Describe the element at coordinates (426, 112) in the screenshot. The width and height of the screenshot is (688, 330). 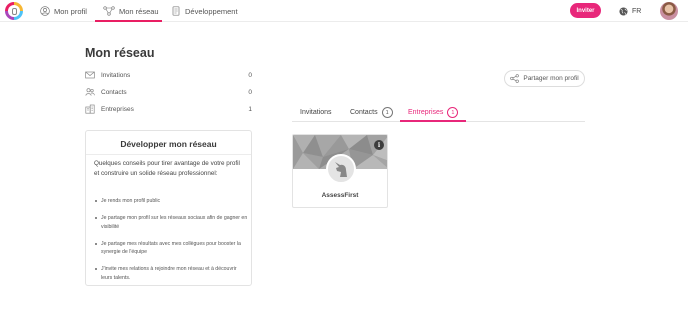
I see `tab-label: Entreprises` at that location.